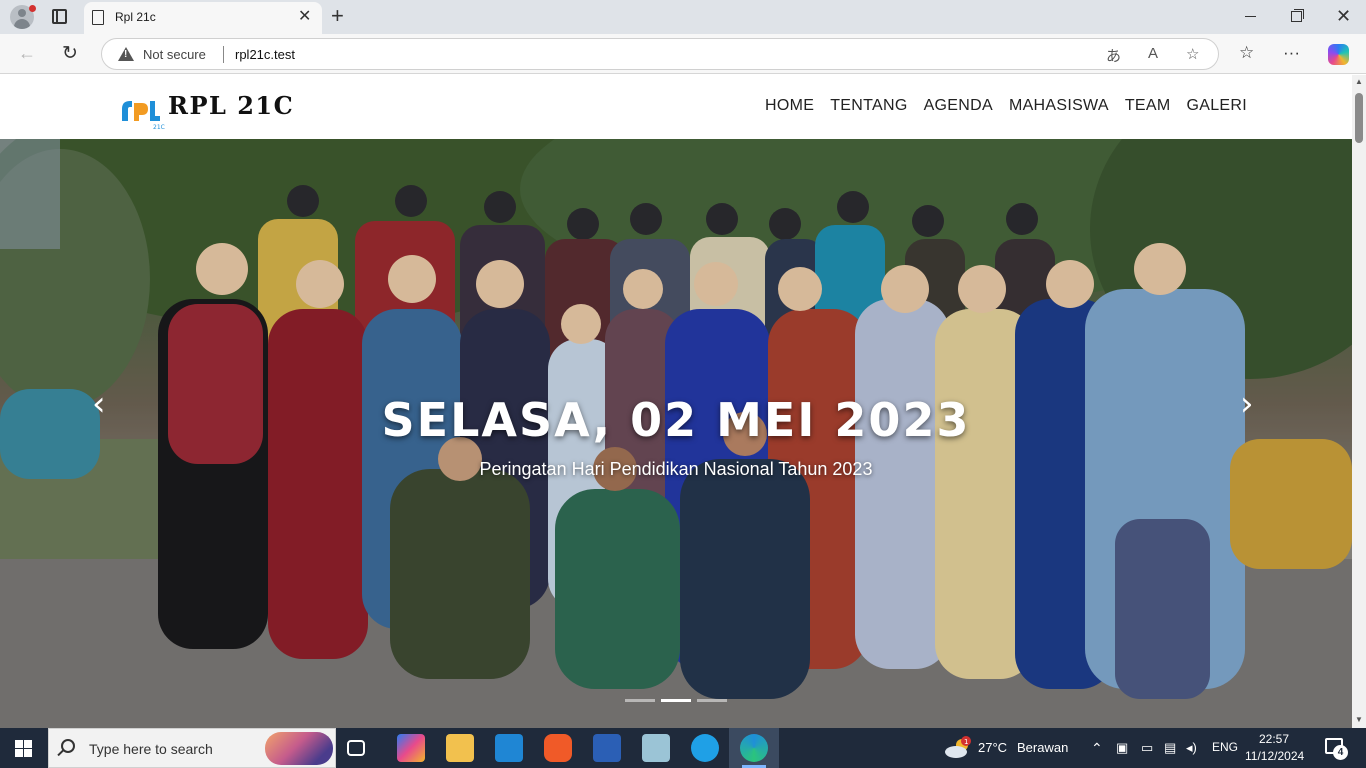 Image resolution: width=1366 pixels, height=768 pixels. I want to click on volume-icon: ◂), so click(1191, 748).